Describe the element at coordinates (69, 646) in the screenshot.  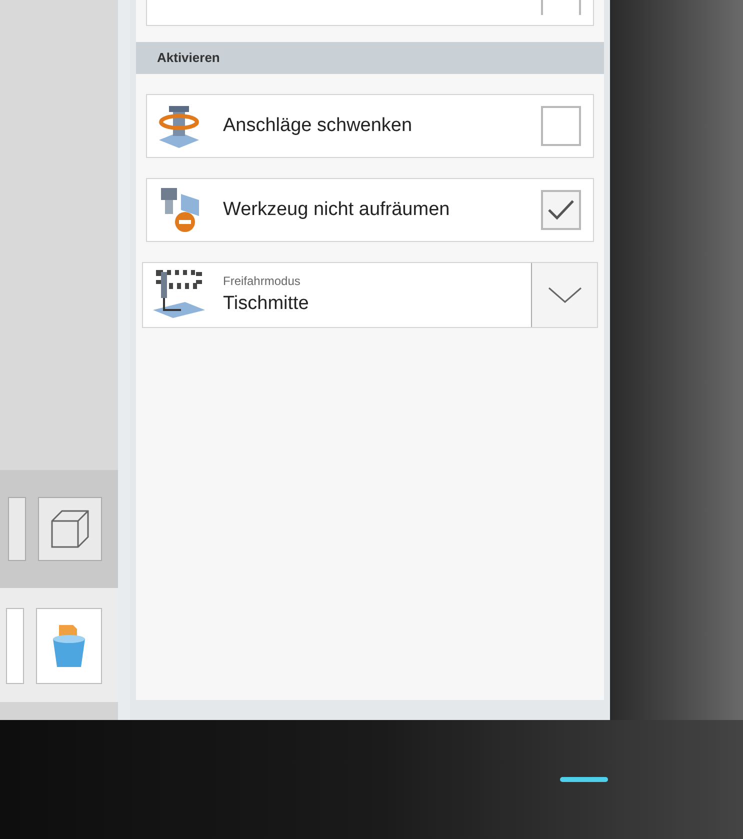
I see `delete-button` at that location.